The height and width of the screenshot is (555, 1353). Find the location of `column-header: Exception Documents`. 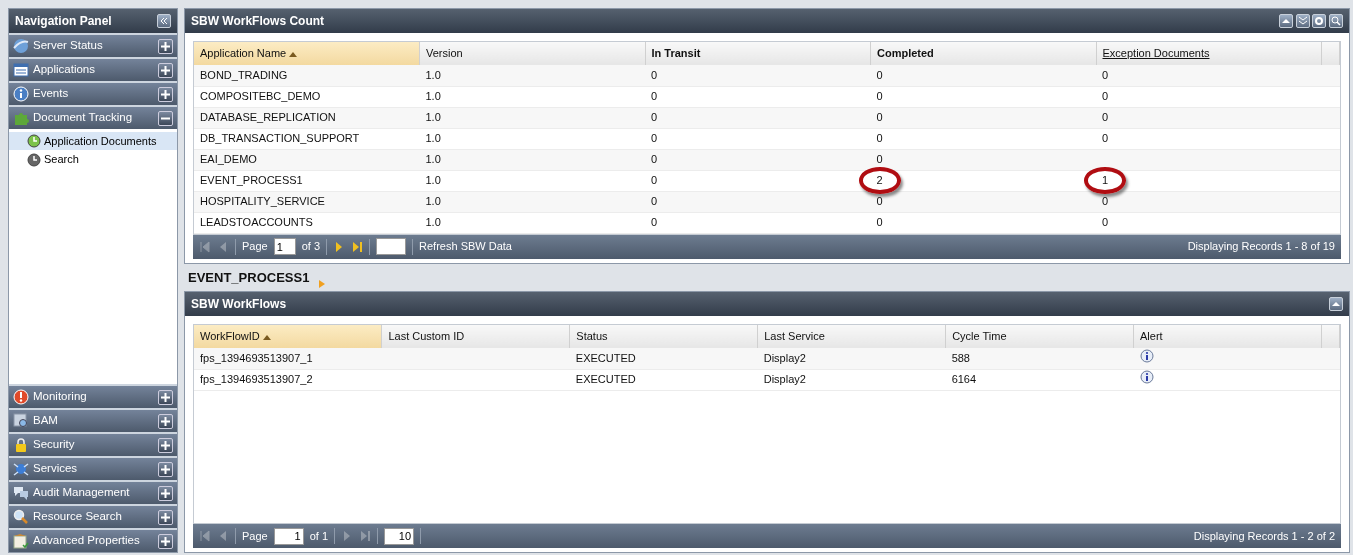

column-header: Exception Documents is located at coordinates (1209, 53).